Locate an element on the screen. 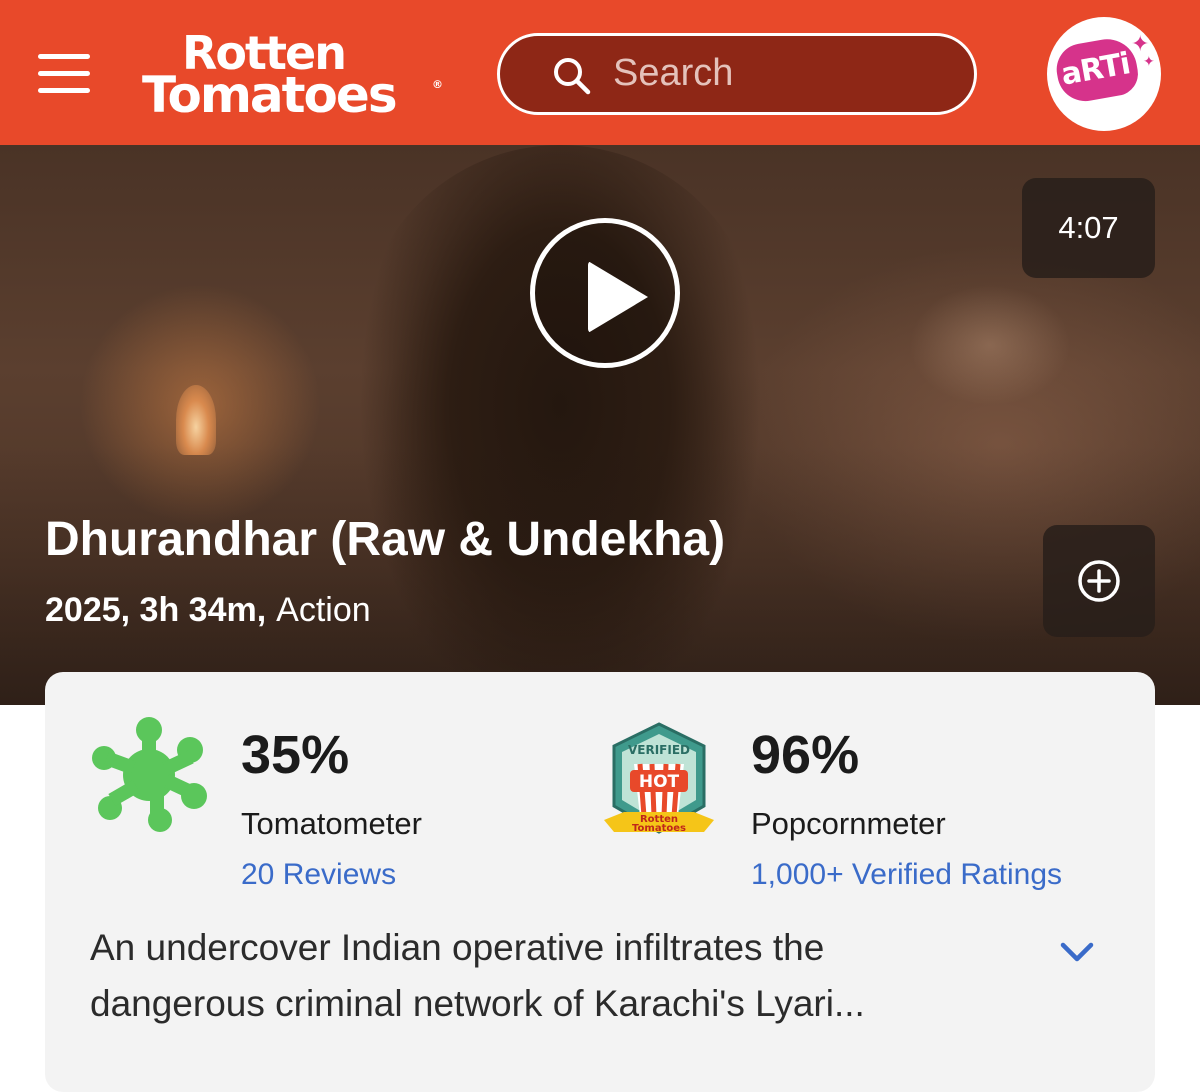 The height and width of the screenshot is (1092, 1200). tomatometer-score: 35% is located at coordinates (295, 755).